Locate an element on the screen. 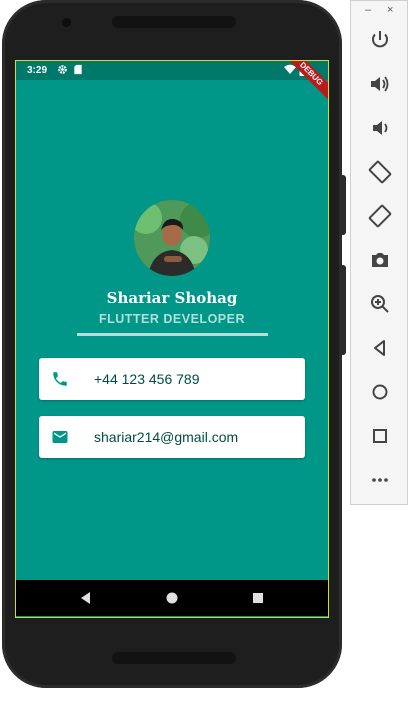 The height and width of the screenshot is (706, 412). profile-title: FLUTTER DEVELOPER is located at coordinates (171, 319).